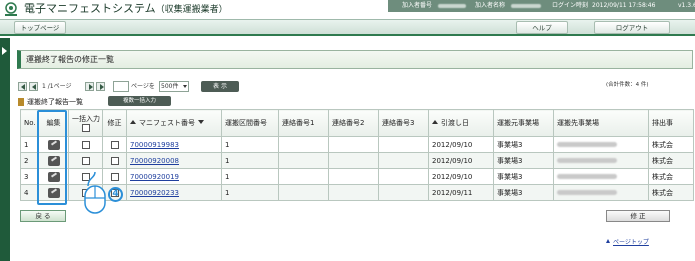 This screenshot has height=261, width=695. What do you see at coordinates (55, 102) in the screenshot?
I see `table-section-title-text: 運搬終了報告一覧` at bounding box center [55, 102].